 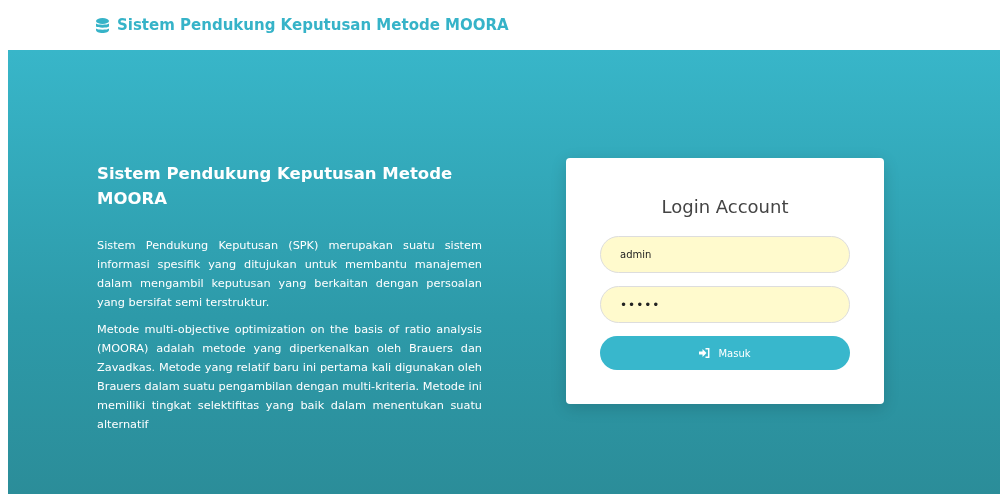 What do you see at coordinates (725, 304) in the screenshot?
I see `password-field: •••••` at bounding box center [725, 304].